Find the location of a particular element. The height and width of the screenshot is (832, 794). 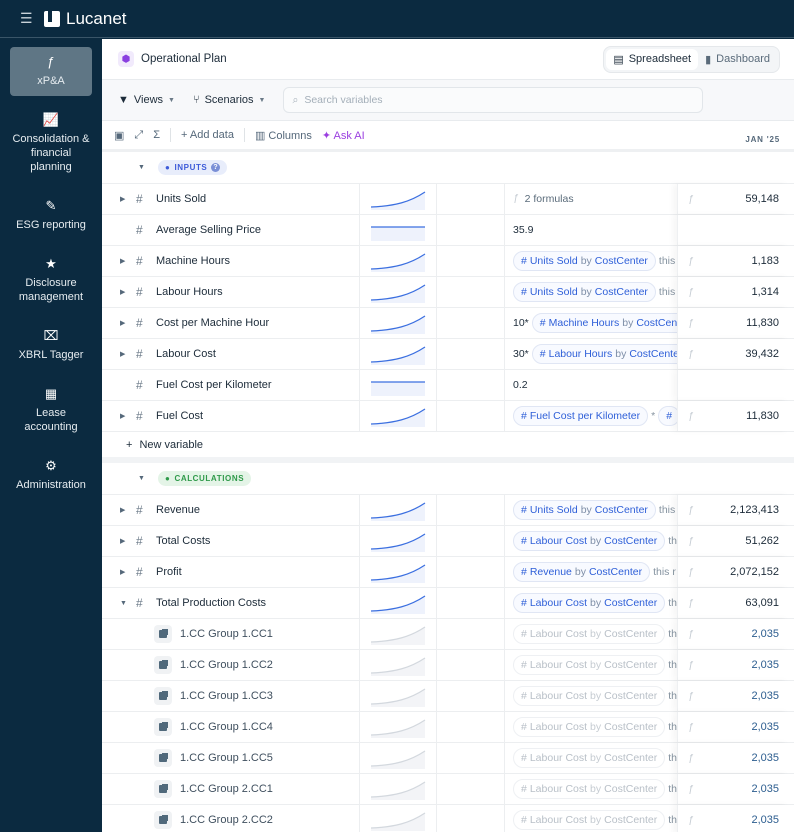

variable-name-cell: ▶ # Labour Hours is located at coordinates (231, 292).